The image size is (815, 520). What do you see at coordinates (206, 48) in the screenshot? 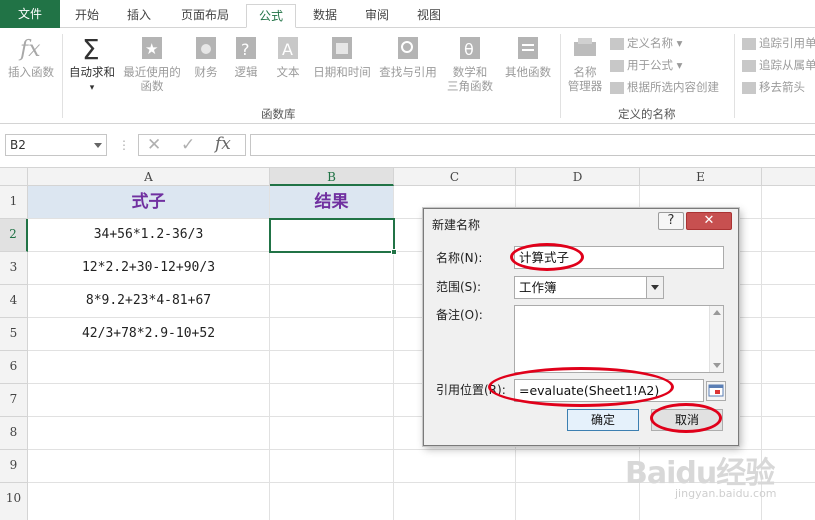
I see `coins-book-icon` at bounding box center [206, 48].